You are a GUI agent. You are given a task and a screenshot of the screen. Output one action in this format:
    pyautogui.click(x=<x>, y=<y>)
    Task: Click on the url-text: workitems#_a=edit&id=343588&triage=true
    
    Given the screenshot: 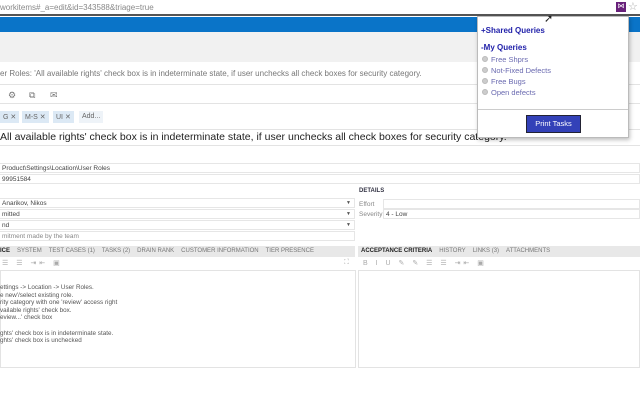 What is the action you would take?
    pyautogui.click(x=77, y=7)
    